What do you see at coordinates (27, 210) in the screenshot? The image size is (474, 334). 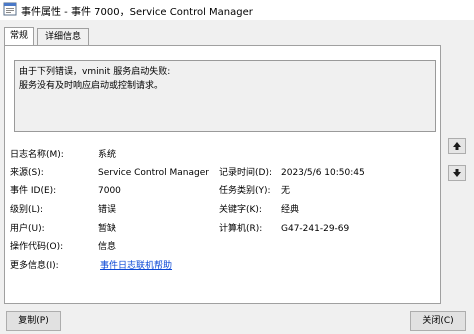 I see `level-label: 级别(L):` at bounding box center [27, 210].